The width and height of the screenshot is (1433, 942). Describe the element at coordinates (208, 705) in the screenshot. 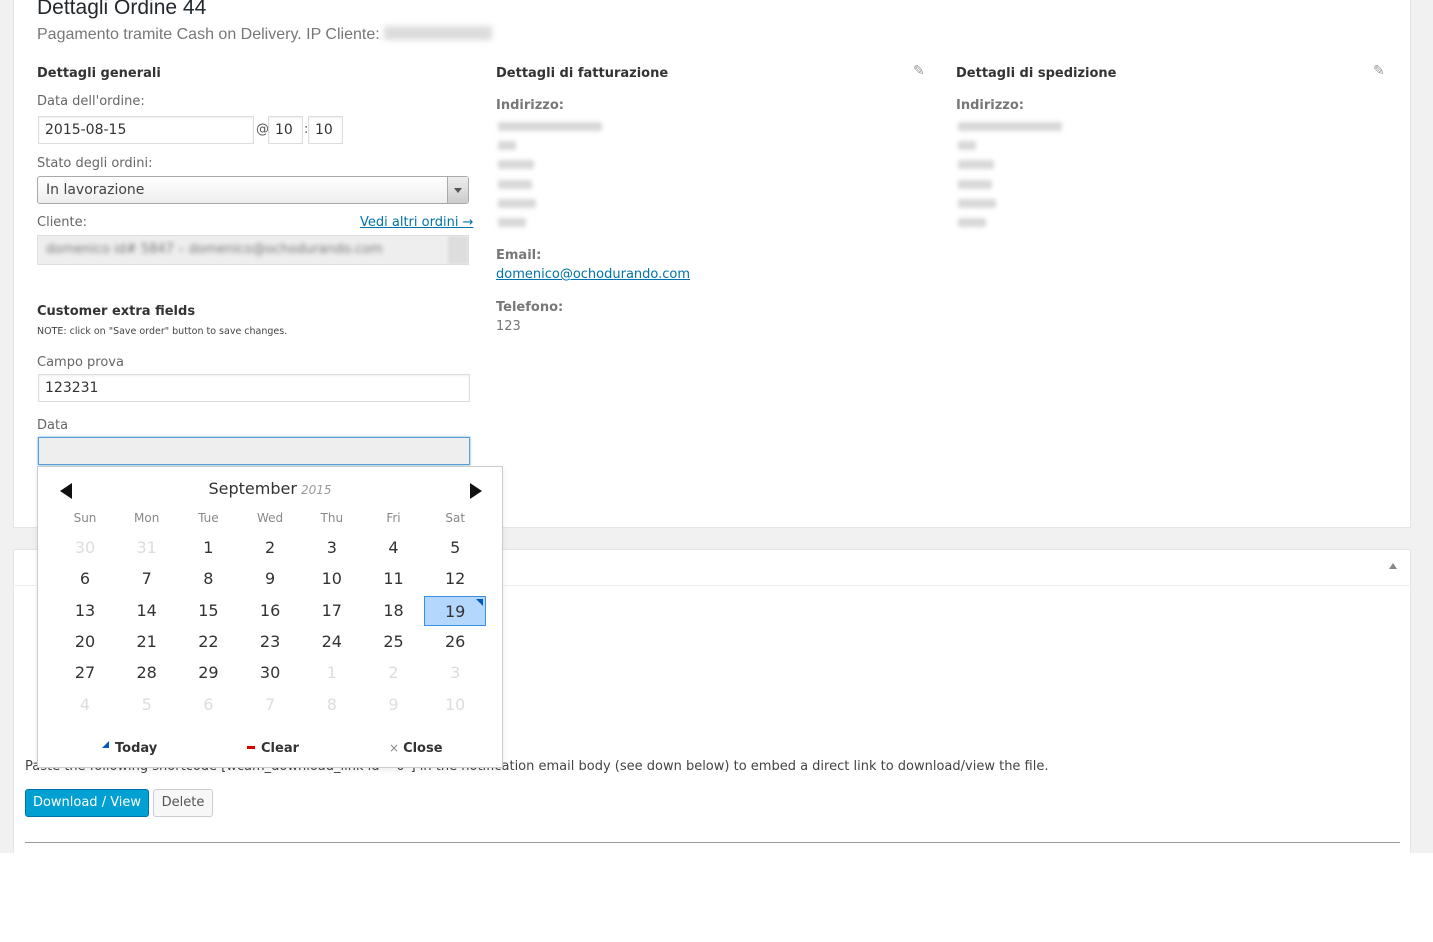

I see `calendar-day-other-month: 6` at that location.